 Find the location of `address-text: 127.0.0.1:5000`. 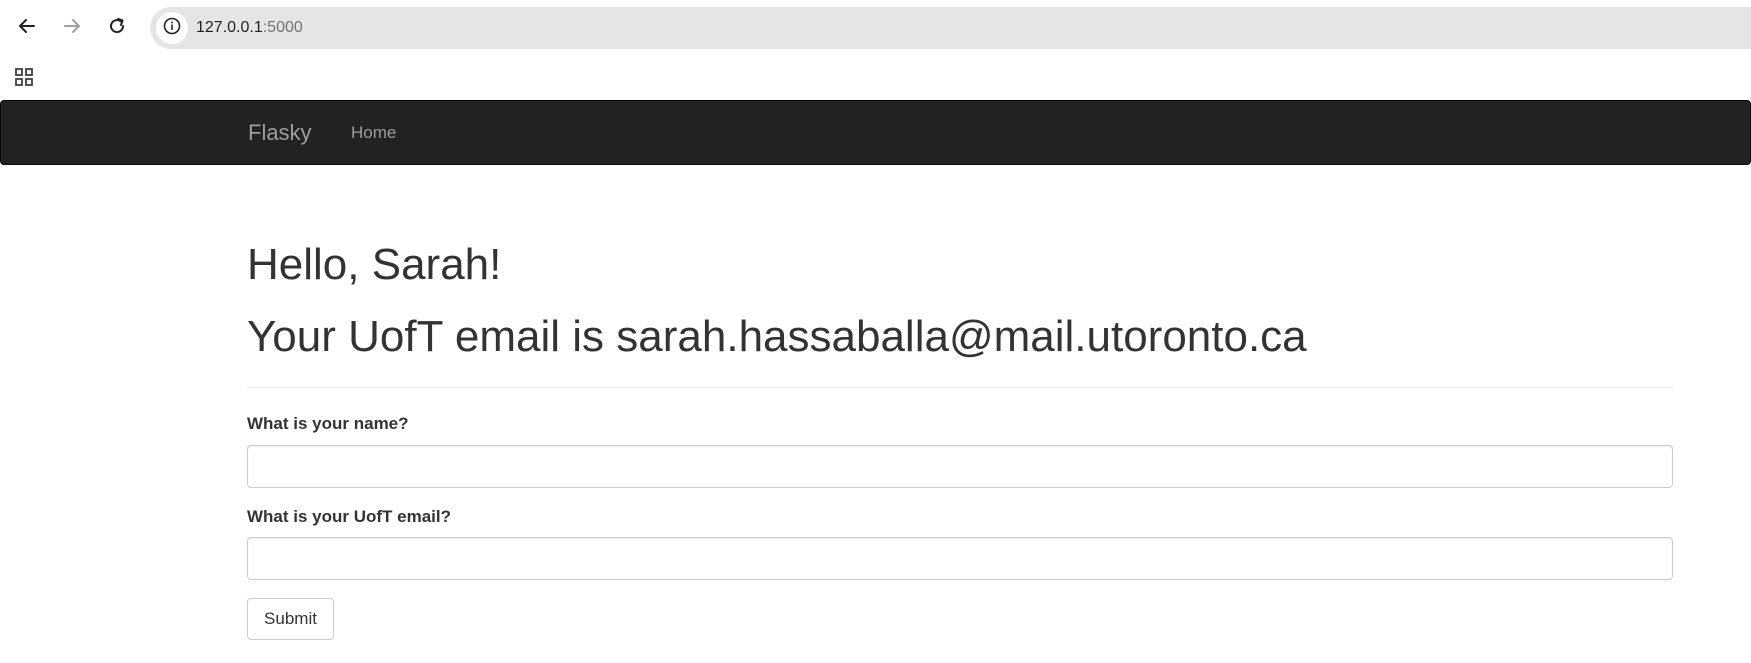

address-text: 127.0.0.1:5000 is located at coordinates (249, 28).